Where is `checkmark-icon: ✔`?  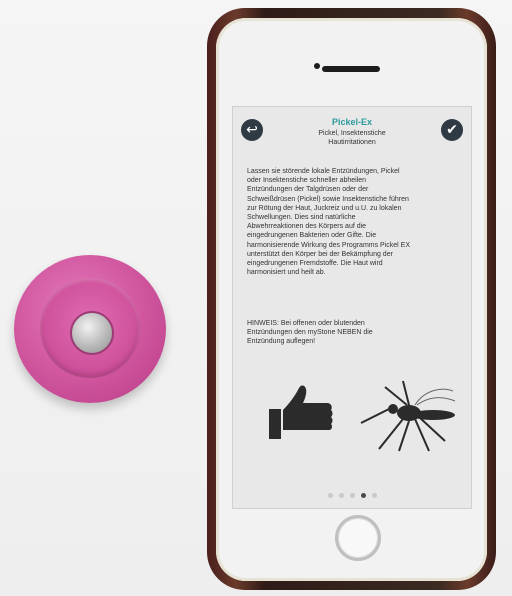 checkmark-icon: ✔ is located at coordinates (452, 130).